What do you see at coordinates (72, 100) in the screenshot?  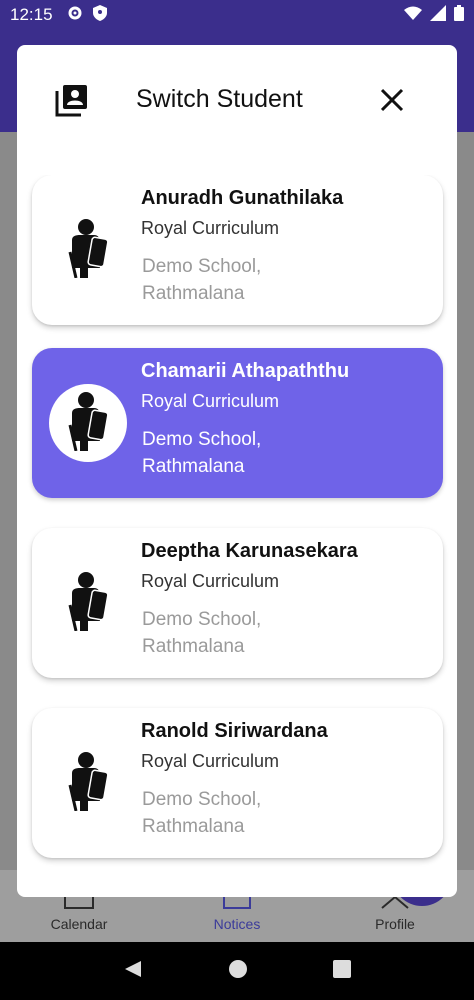 I see `student-list-icon` at bounding box center [72, 100].